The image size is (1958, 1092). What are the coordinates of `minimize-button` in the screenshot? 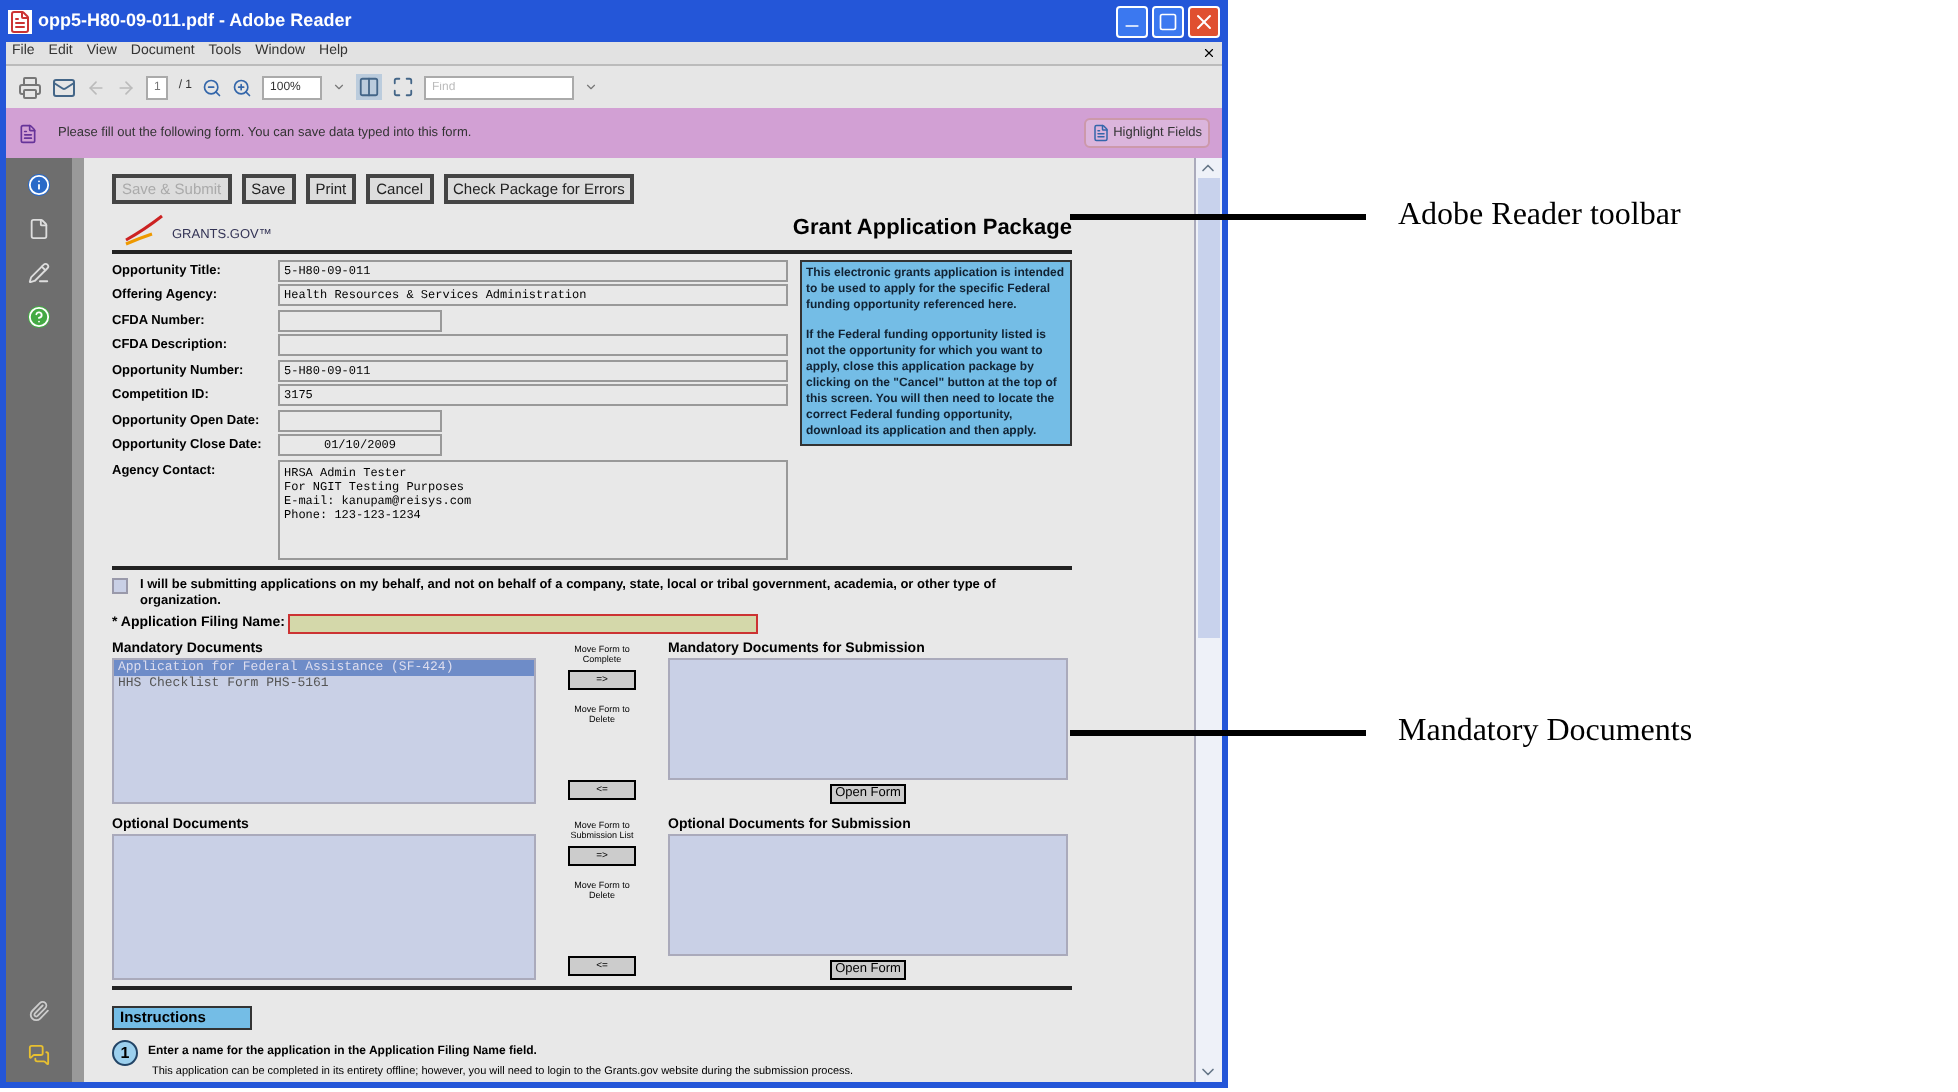 It's located at (1132, 21).